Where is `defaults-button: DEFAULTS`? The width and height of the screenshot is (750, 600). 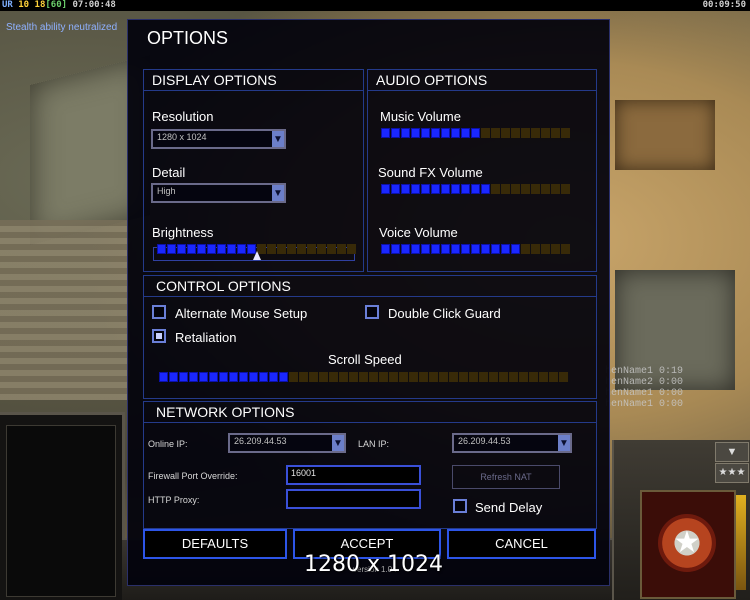 defaults-button: DEFAULTS is located at coordinates (215, 544).